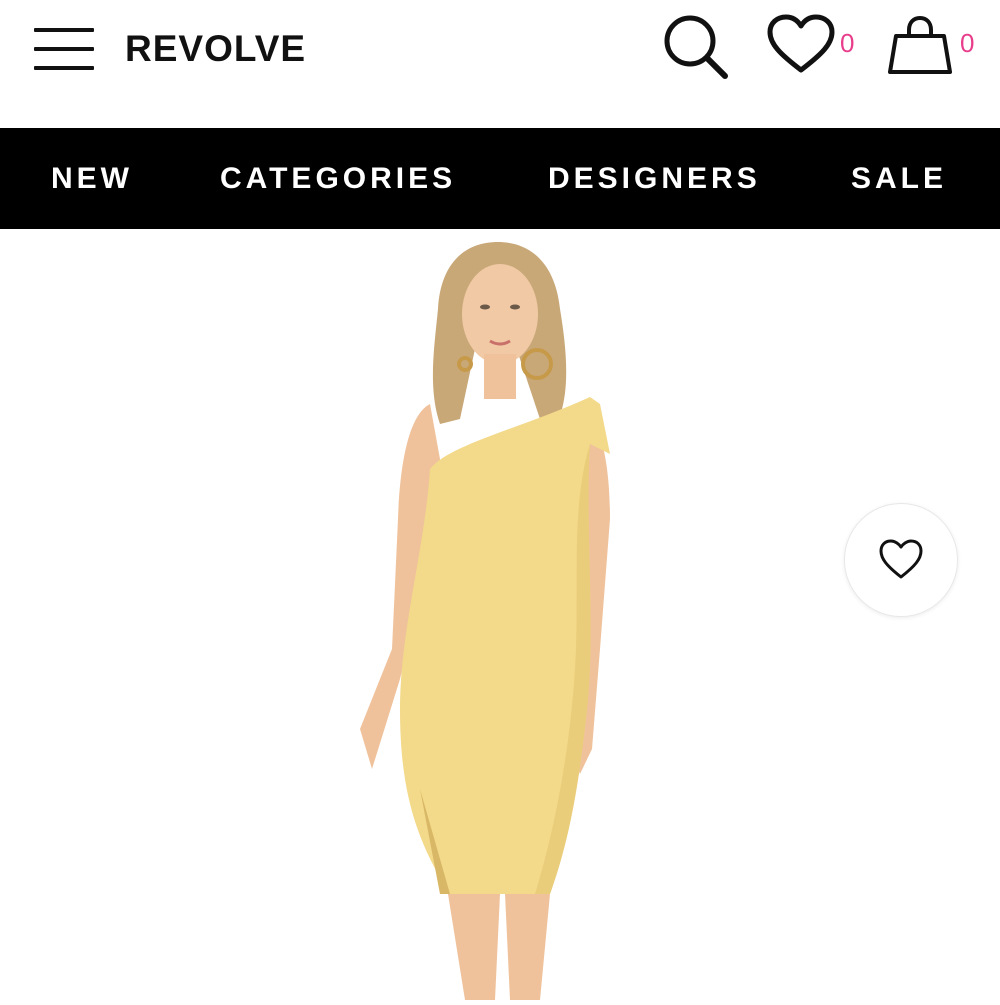  Describe the element at coordinates (654, 179) in the screenshot. I see `nav-item-designers: DESIGNERS` at that location.